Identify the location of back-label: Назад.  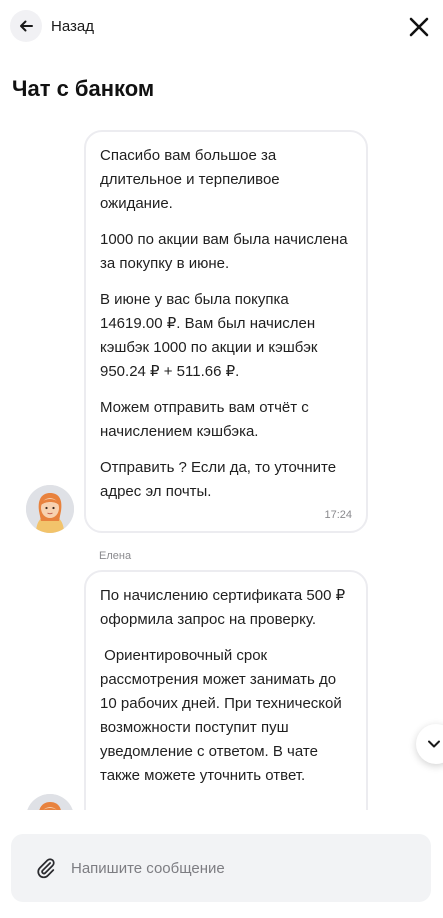
(72, 26).